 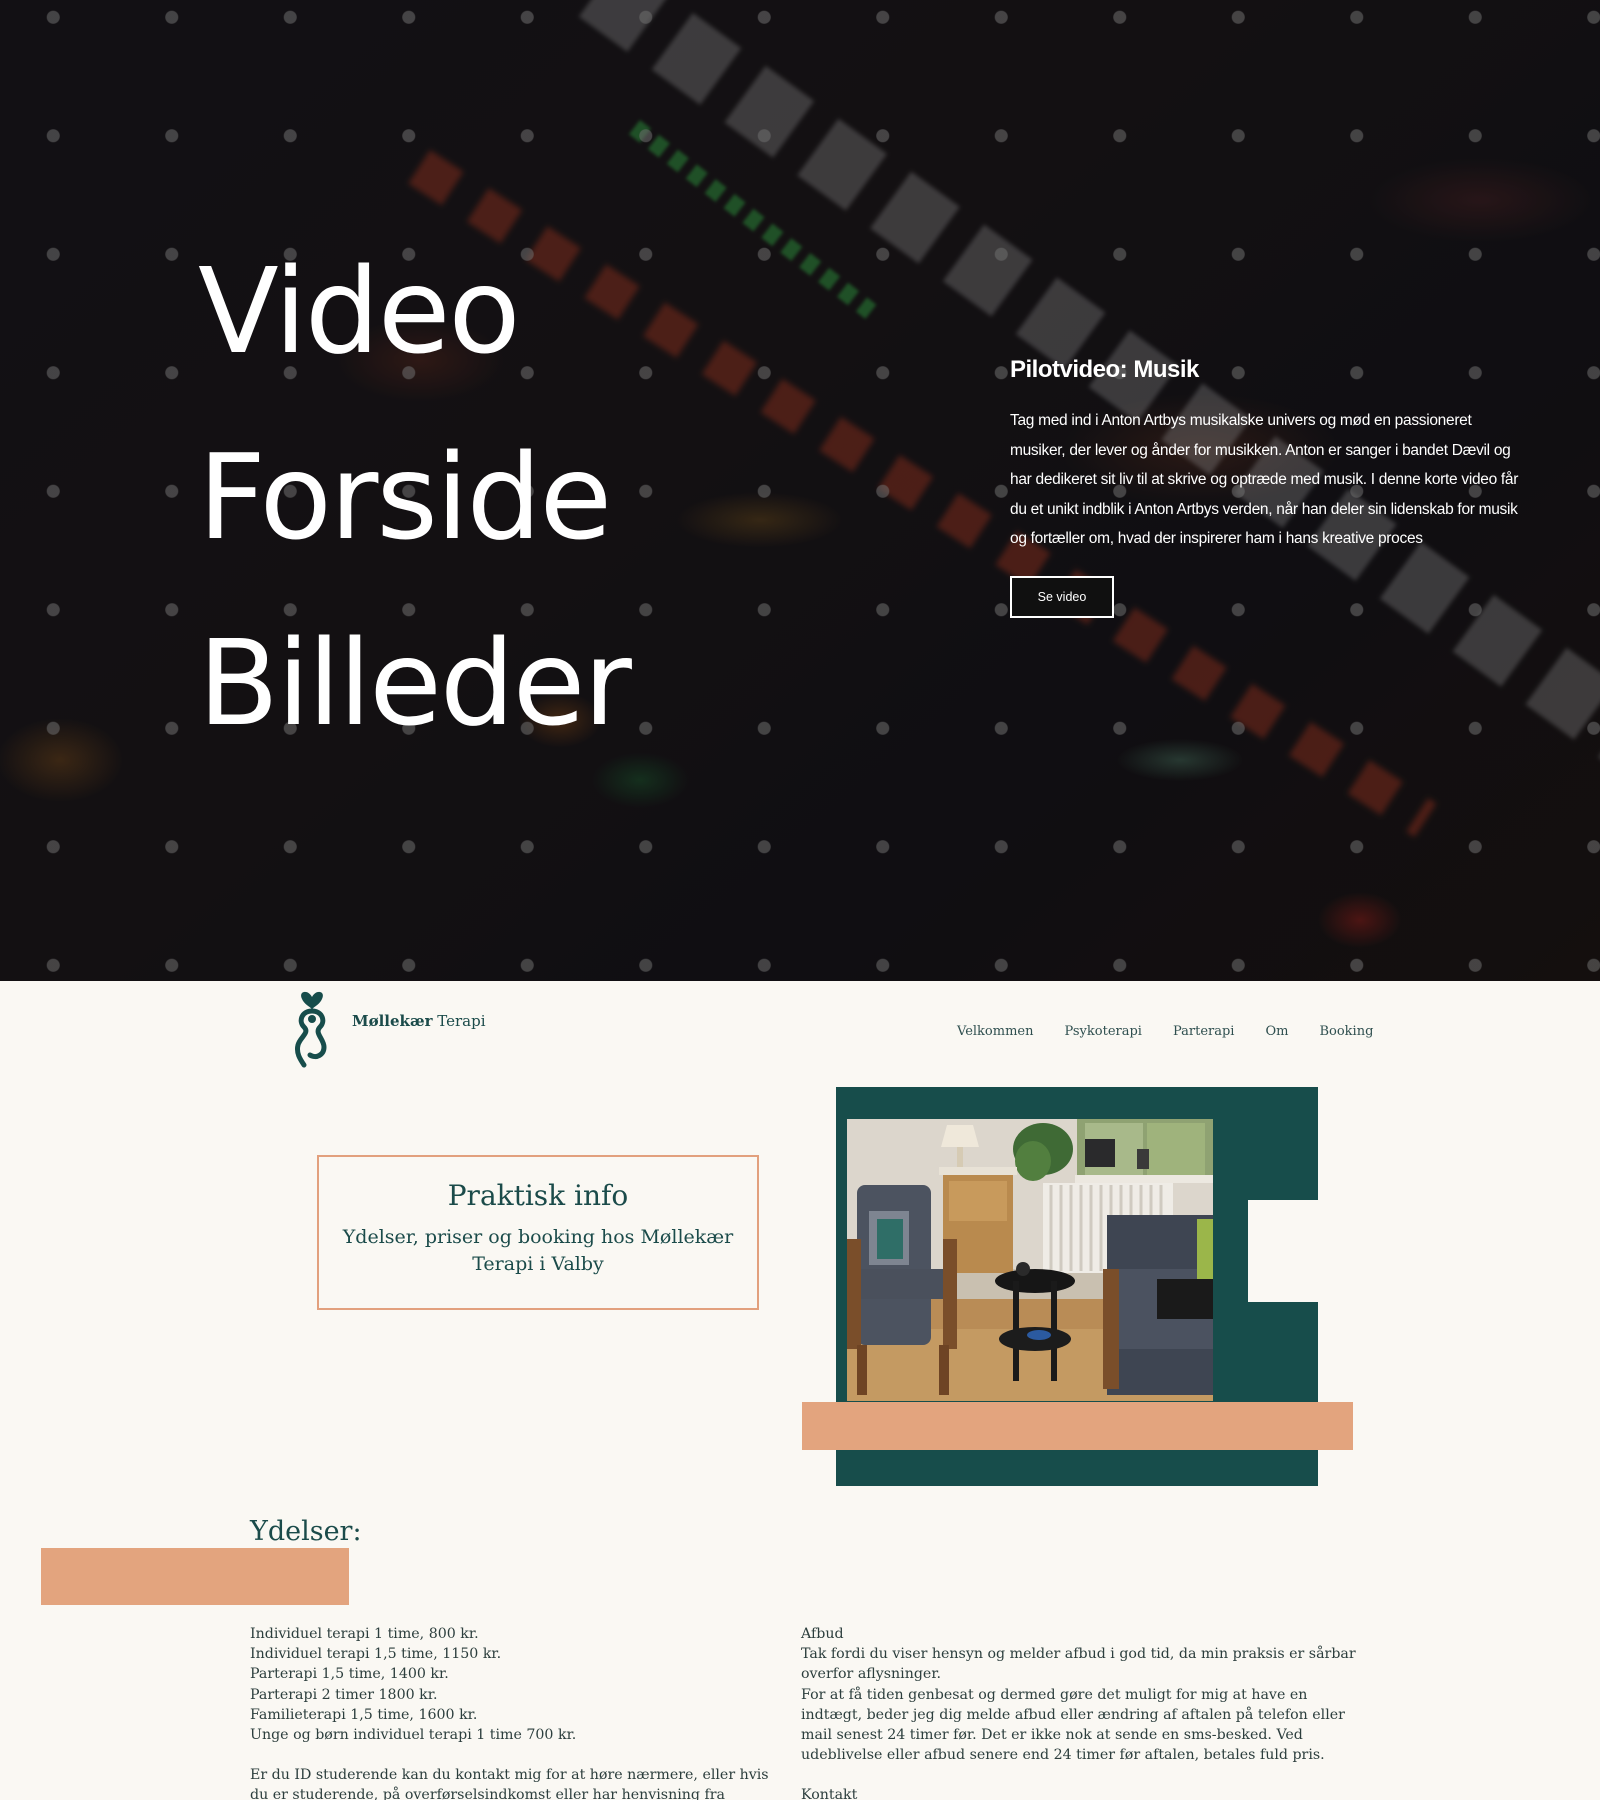 I want to click on peach-accent-bar, so click(x=1077, y=1426).